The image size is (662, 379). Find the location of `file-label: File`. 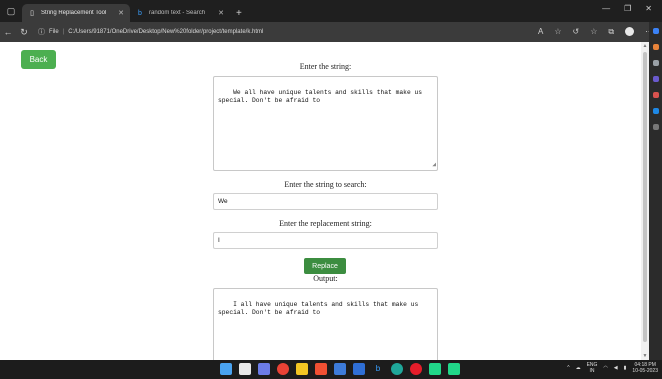

file-label: File is located at coordinates (54, 32).